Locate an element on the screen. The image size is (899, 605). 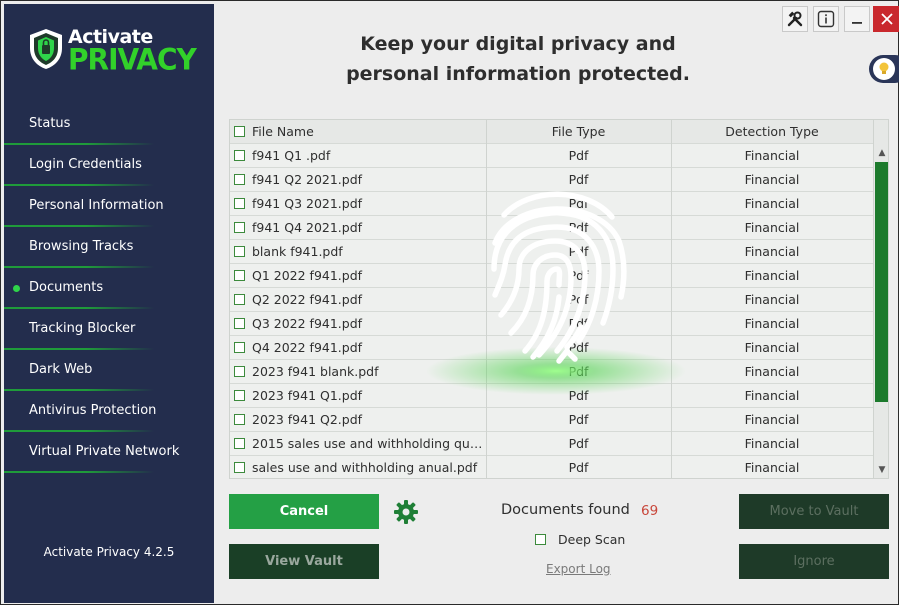
table-row: f941 Q2 2021.pdf Pdf Financial is located at coordinates (551, 180).